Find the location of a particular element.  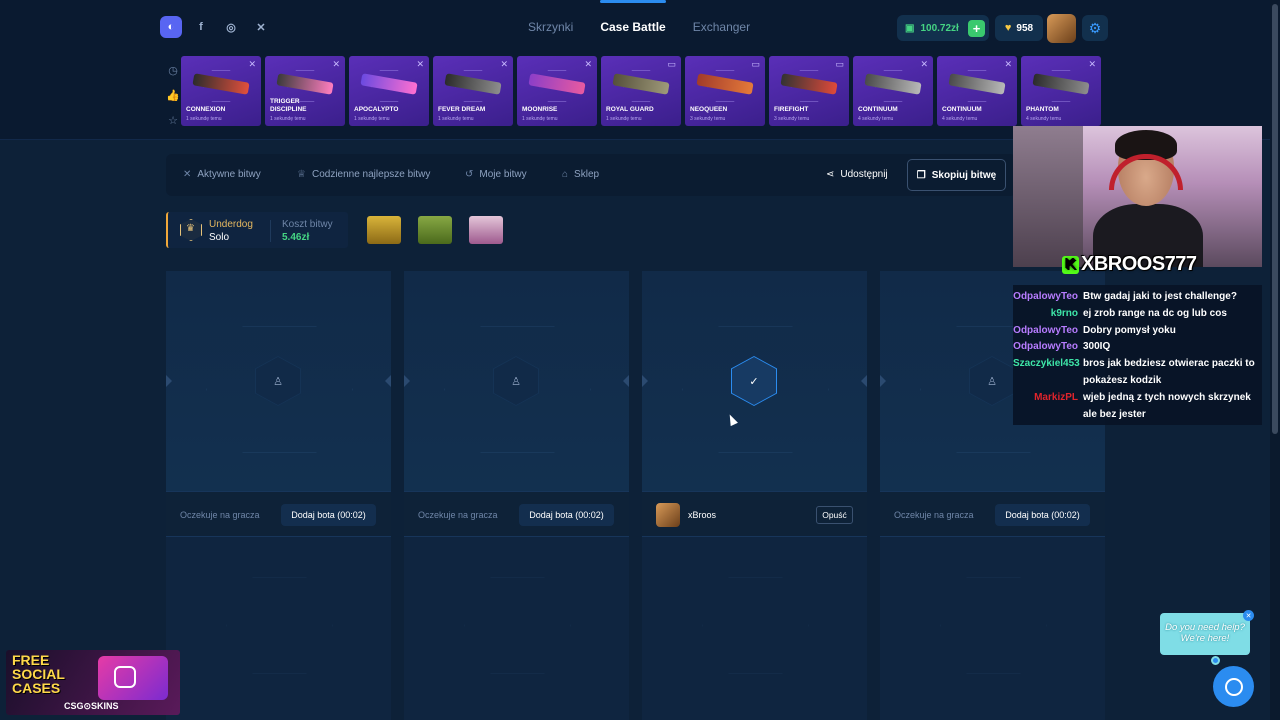

drop-card: ✕ FEVER DREAM 1 sekundę temu is located at coordinates (473, 91).